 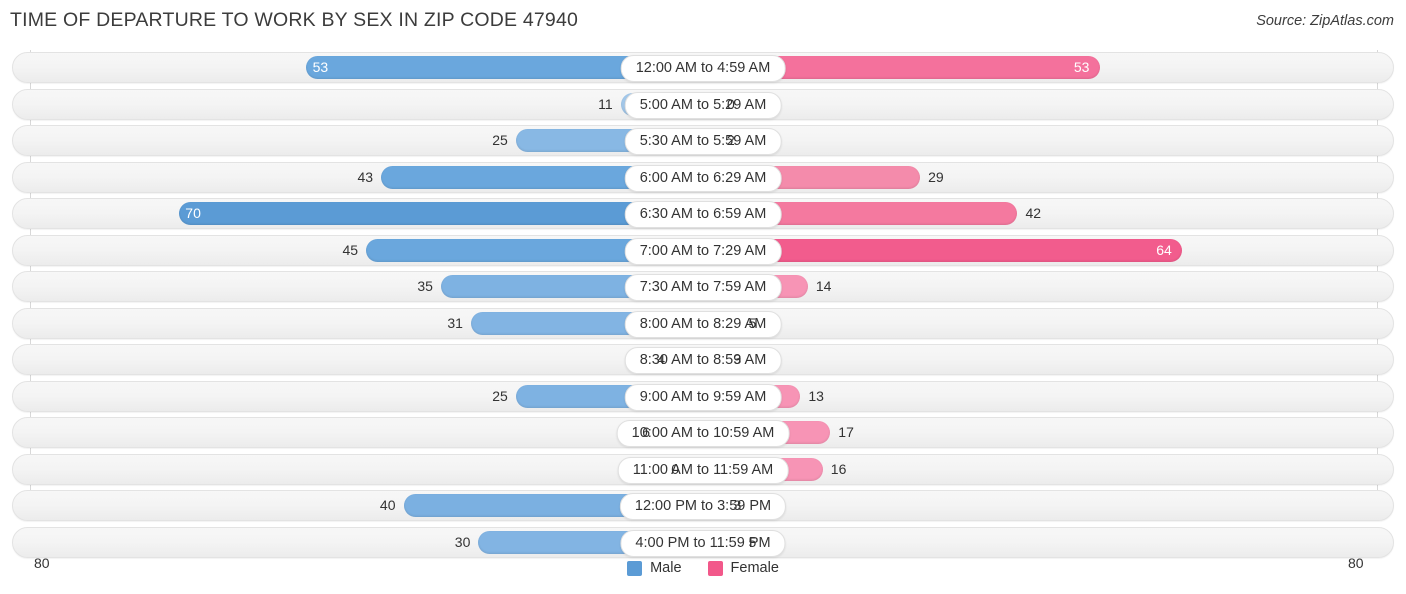 I want to click on row-category-label: 12:00 AM to 4:59 AM, so click(x=703, y=68).